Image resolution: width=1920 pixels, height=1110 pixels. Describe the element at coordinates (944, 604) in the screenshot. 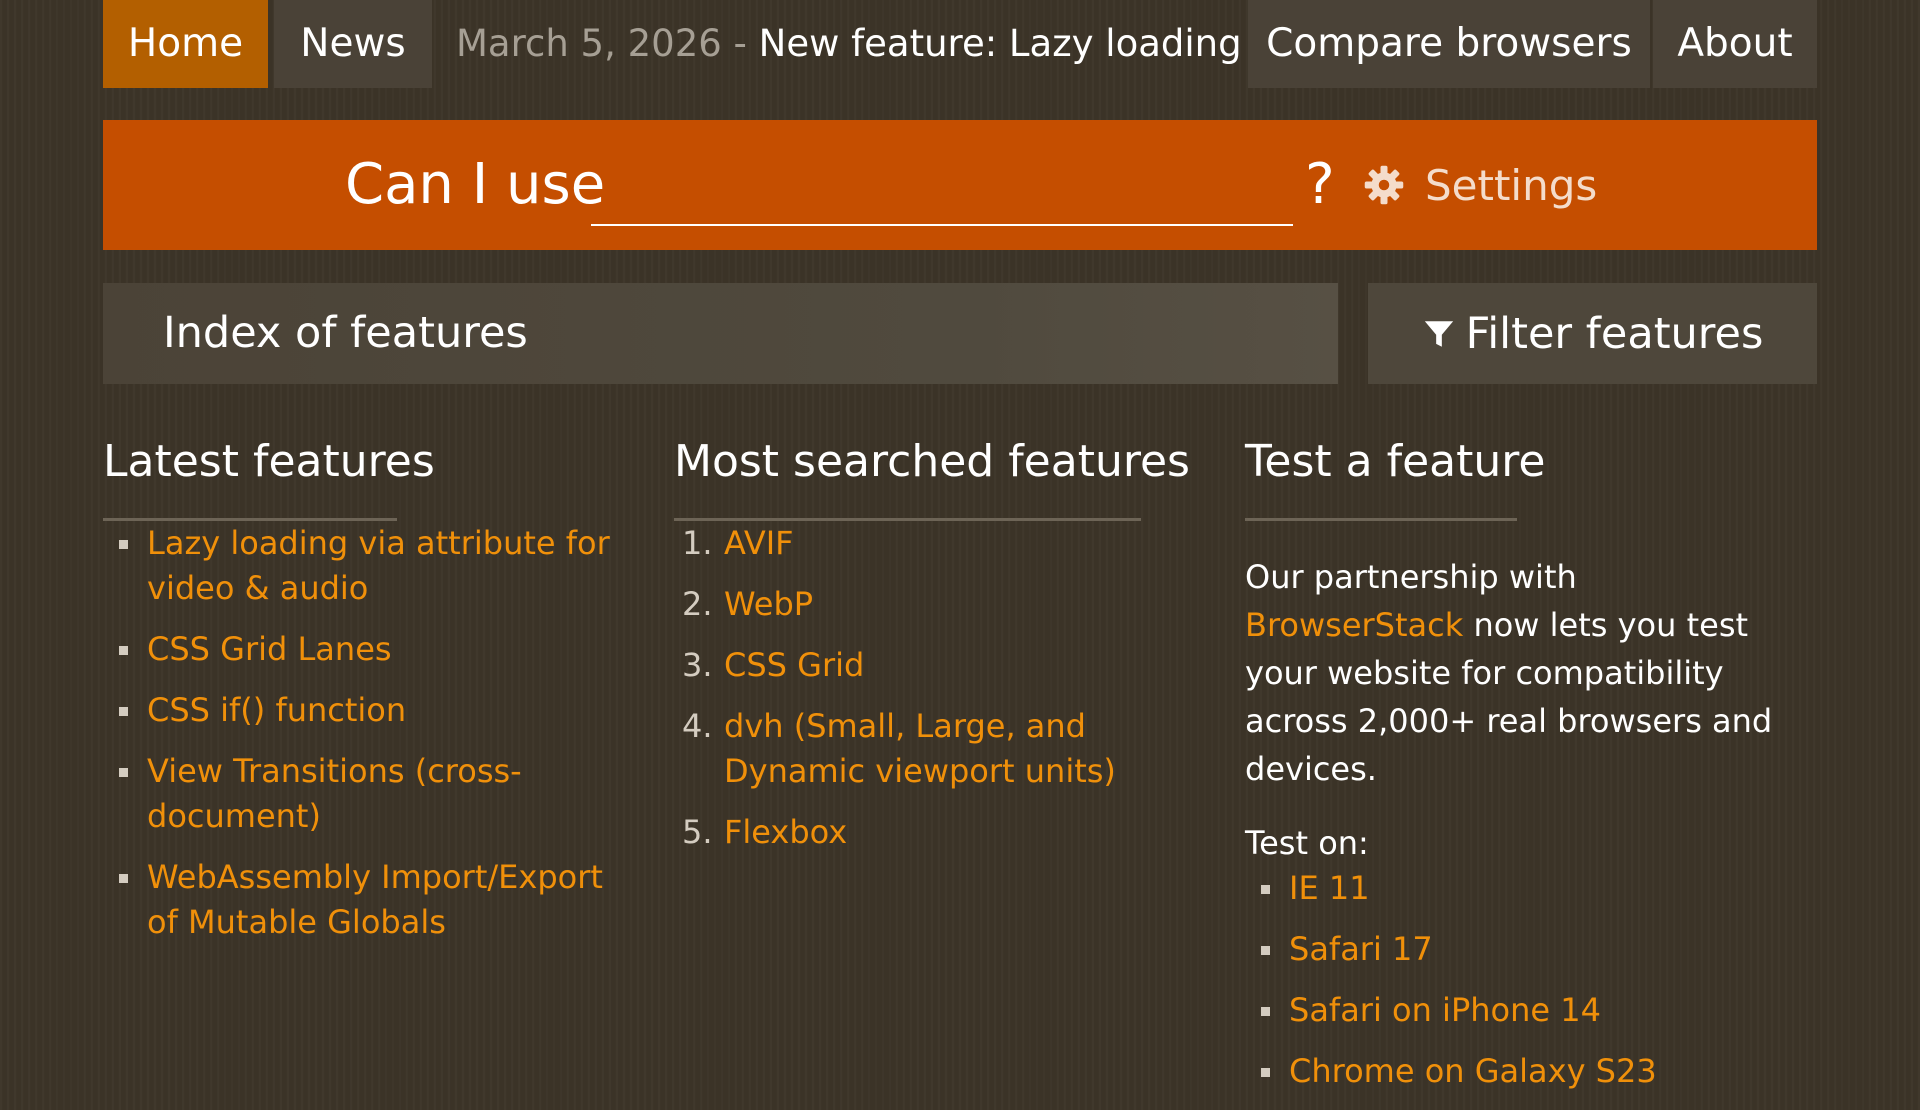

I see `searched-feature-item: 2. WebP` at that location.